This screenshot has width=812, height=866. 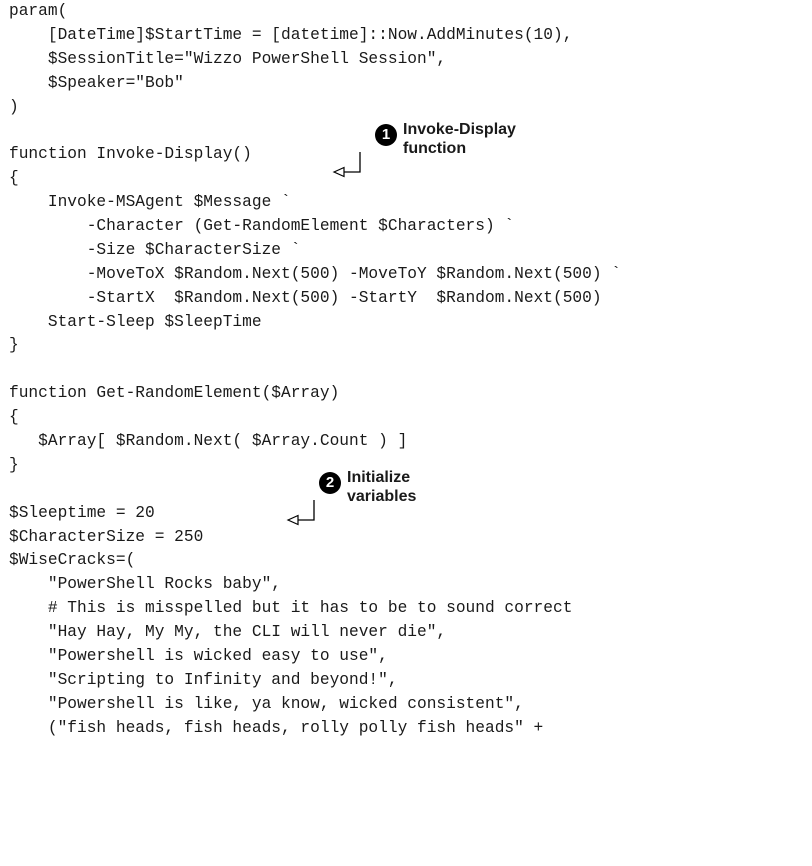 What do you see at coordinates (459, 129) in the screenshot?
I see `callout-label-line: Invoke-Display` at bounding box center [459, 129].